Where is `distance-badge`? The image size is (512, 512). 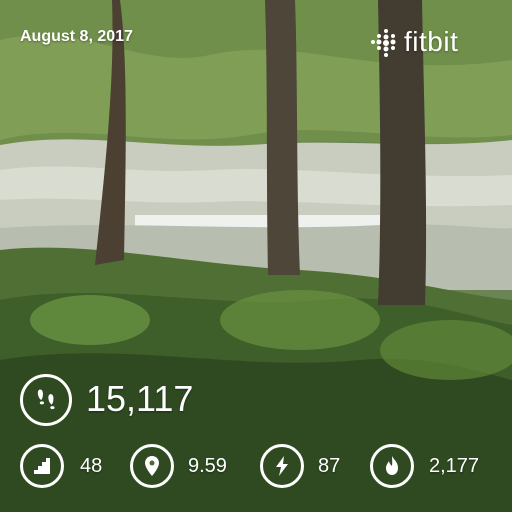
distance-badge is located at coordinates (152, 466).